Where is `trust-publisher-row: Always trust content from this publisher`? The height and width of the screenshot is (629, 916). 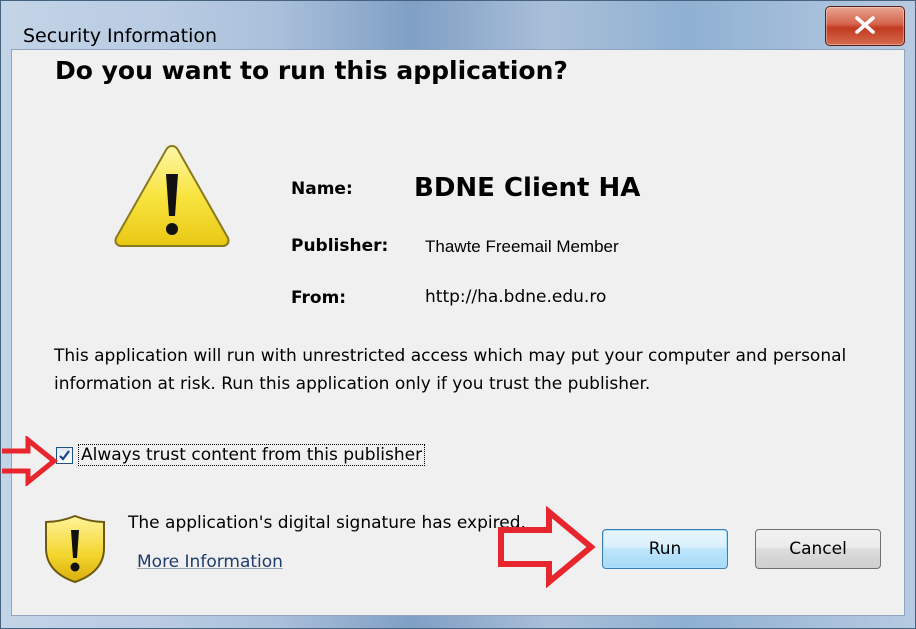 trust-publisher-row: Always trust content from this publisher is located at coordinates (241, 455).